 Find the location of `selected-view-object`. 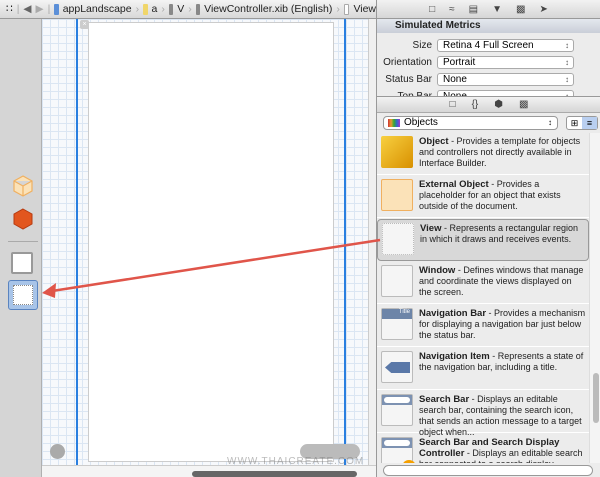

selected-view-object is located at coordinates (23, 295).